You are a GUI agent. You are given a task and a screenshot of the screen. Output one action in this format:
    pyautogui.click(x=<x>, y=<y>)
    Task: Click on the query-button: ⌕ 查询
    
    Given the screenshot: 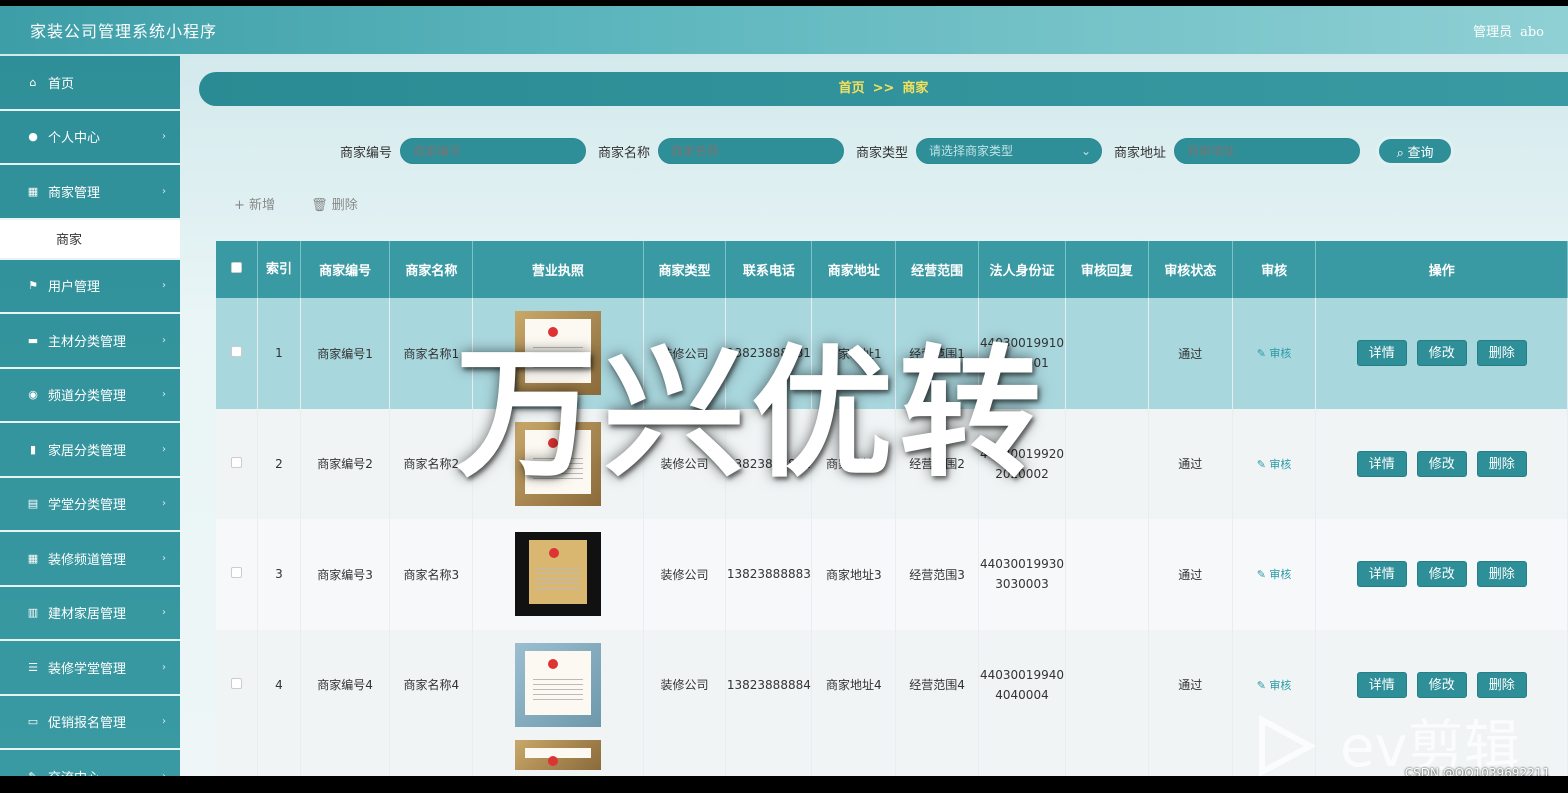 What is the action you would take?
    pyautogui.click(x=1415, y=151)
    